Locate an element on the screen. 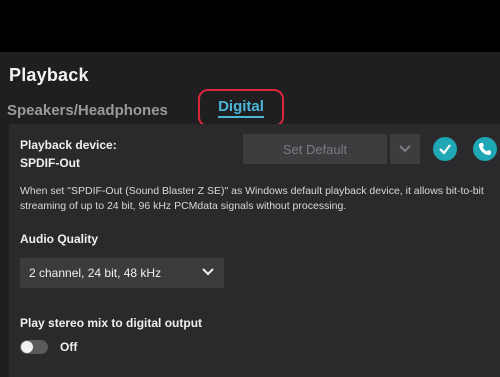 This screenshot has height=377, width=500. audio-quality-select: 2 channel, 24 bit, 48 kHz is located at coordinates (122, 273).